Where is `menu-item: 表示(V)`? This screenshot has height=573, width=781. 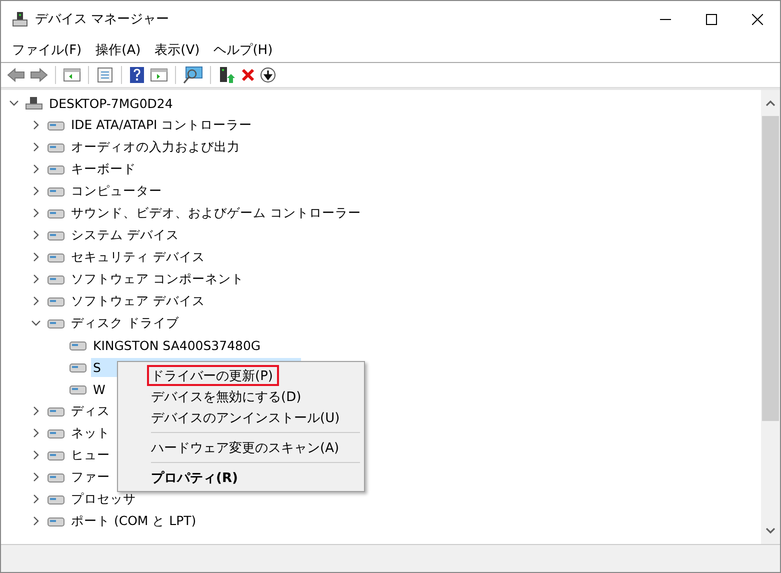
menu-item: 表示(V) is located at coordinates (177, 49).